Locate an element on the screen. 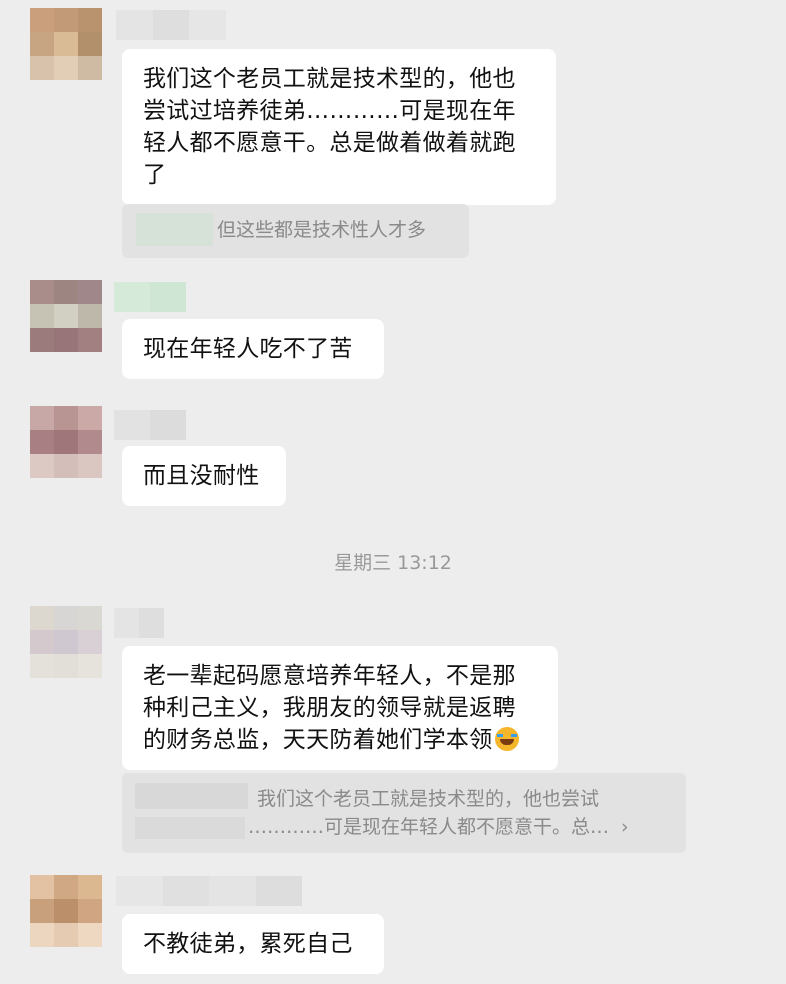 The height and width of the screenshot is (984, 786). message-bubble: 不教徒弟，累死自己 is located at coordinates (253, 944).